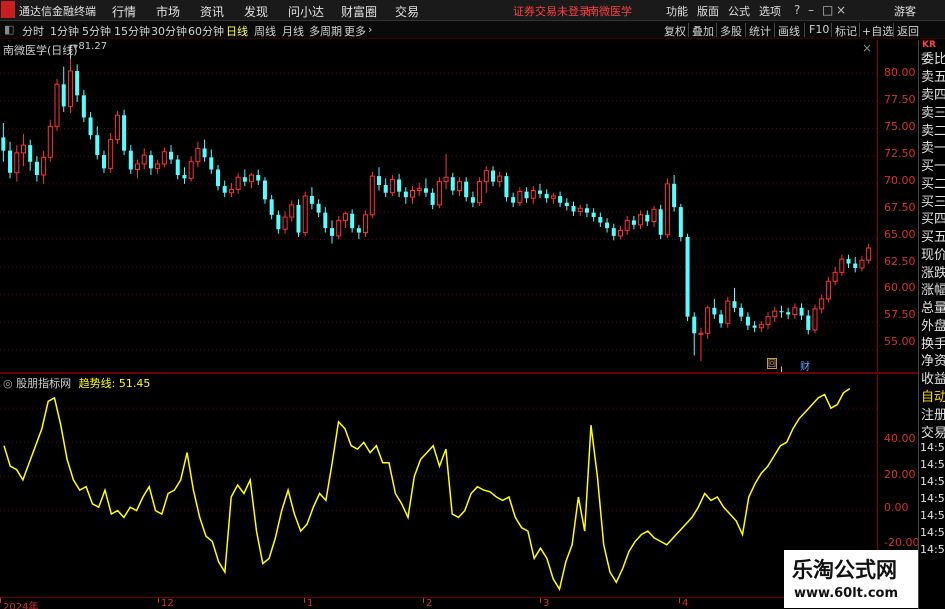 The image size is (945, 609). Describe the element at coordinates (896, 507) in the screenshot. I see `indicator-tick: 0.00` at that location.